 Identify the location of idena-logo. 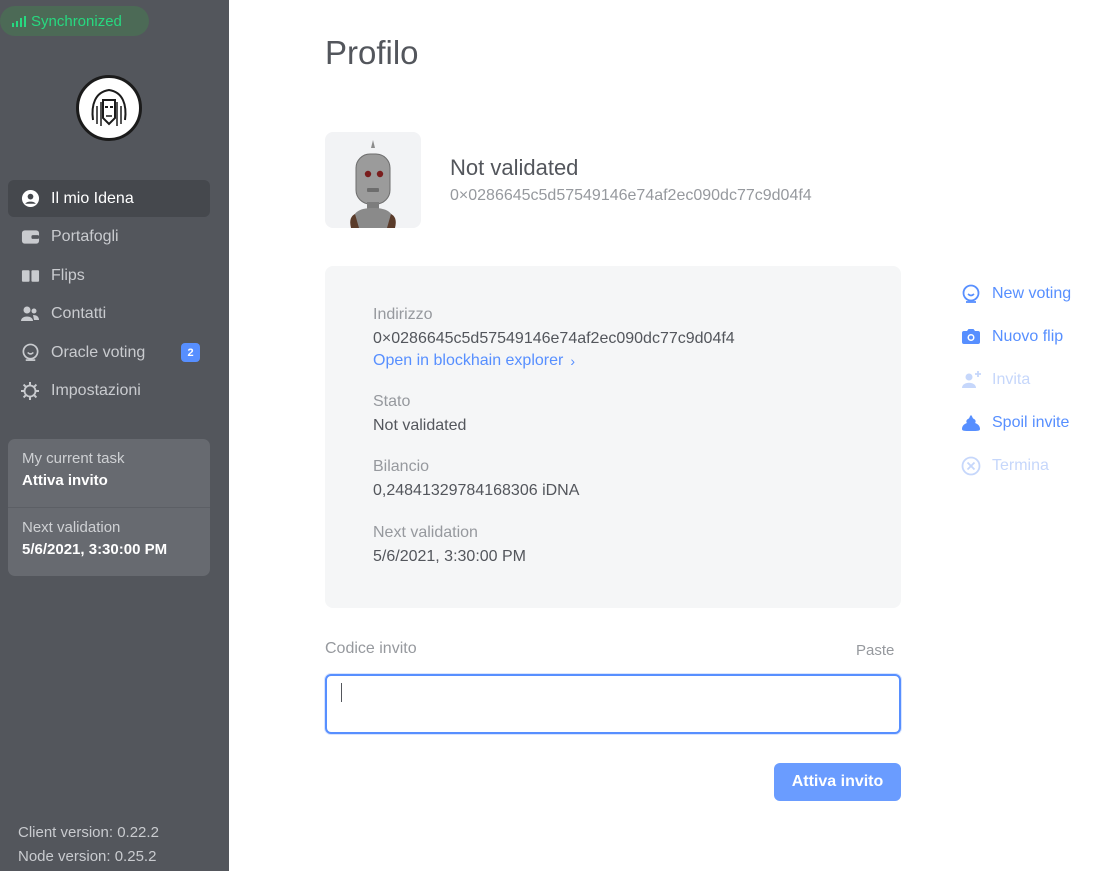
(109, 108).